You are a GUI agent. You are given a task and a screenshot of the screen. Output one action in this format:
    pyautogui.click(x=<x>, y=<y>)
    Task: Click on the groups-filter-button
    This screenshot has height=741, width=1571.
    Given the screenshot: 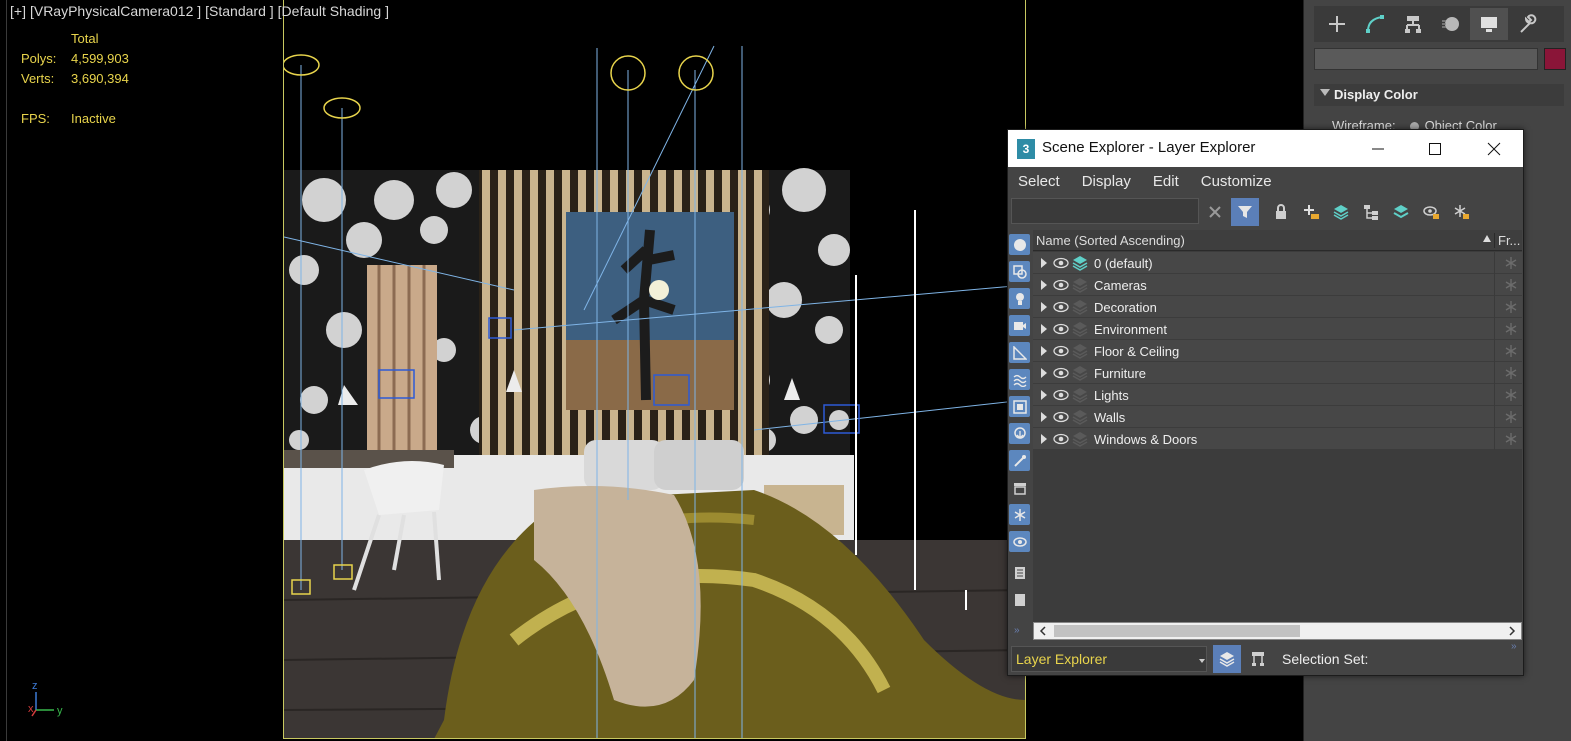 What is the action you would take?
    pyautogui.click(x=1019, y=406)
    